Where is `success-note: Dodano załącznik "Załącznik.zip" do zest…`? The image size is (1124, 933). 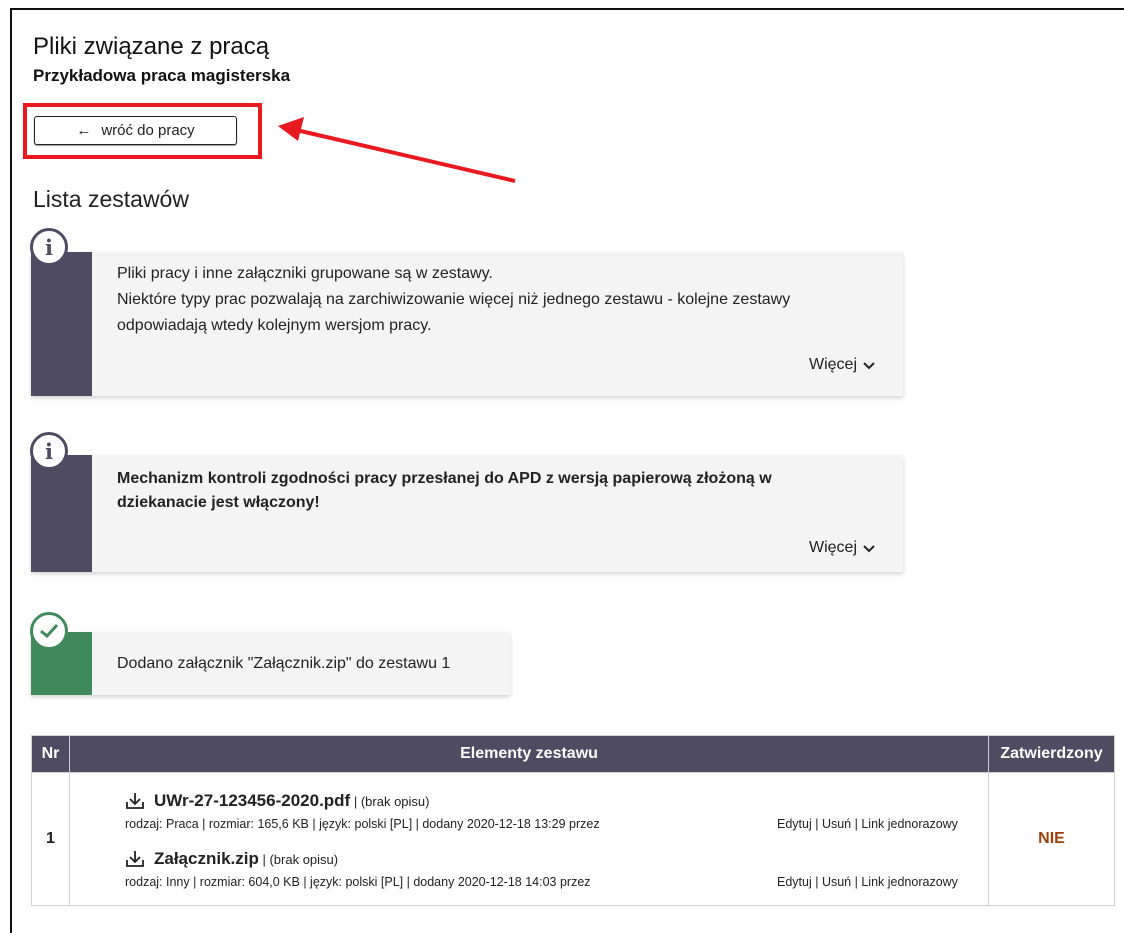
success-note: Dodano załącznik "Załącznik.zip" do zest… is located at coordinates (270, 663).